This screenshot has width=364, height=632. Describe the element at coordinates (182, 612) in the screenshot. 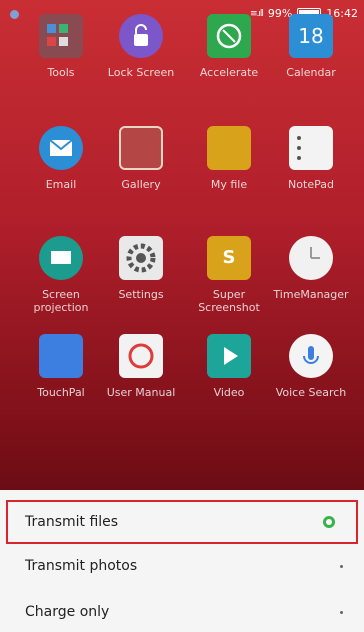

I see `option-charge-only: Charge only` at that location.